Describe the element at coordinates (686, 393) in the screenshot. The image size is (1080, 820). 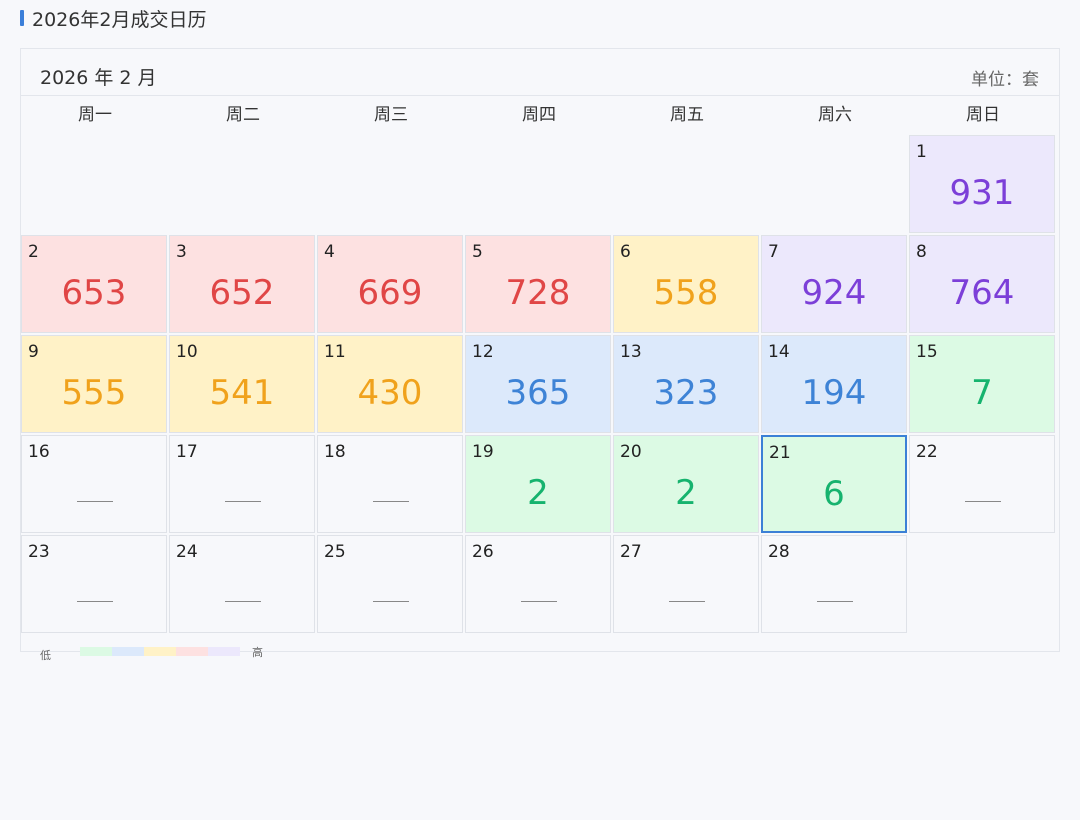
I see `deal-count: 323` at that location.